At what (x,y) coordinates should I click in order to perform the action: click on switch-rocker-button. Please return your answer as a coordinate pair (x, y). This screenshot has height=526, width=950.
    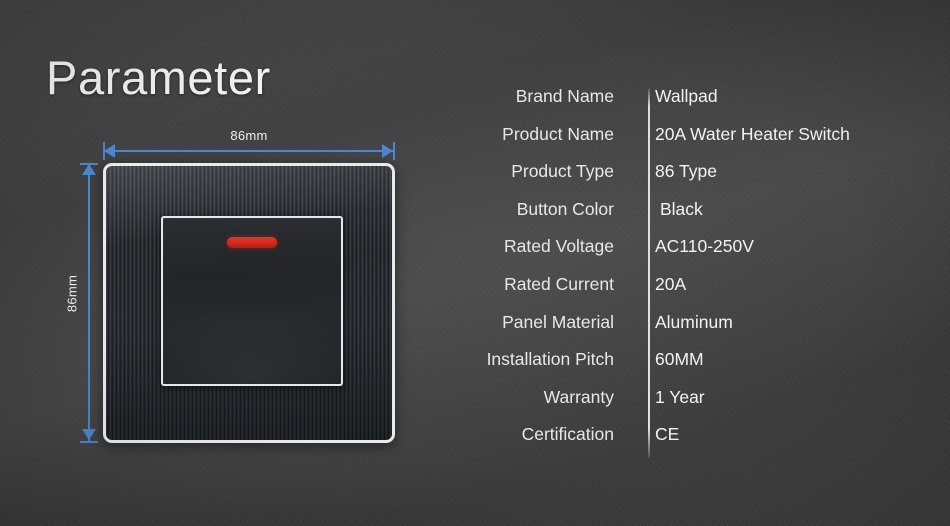
    Looking at the image, I should click on (252, 301).